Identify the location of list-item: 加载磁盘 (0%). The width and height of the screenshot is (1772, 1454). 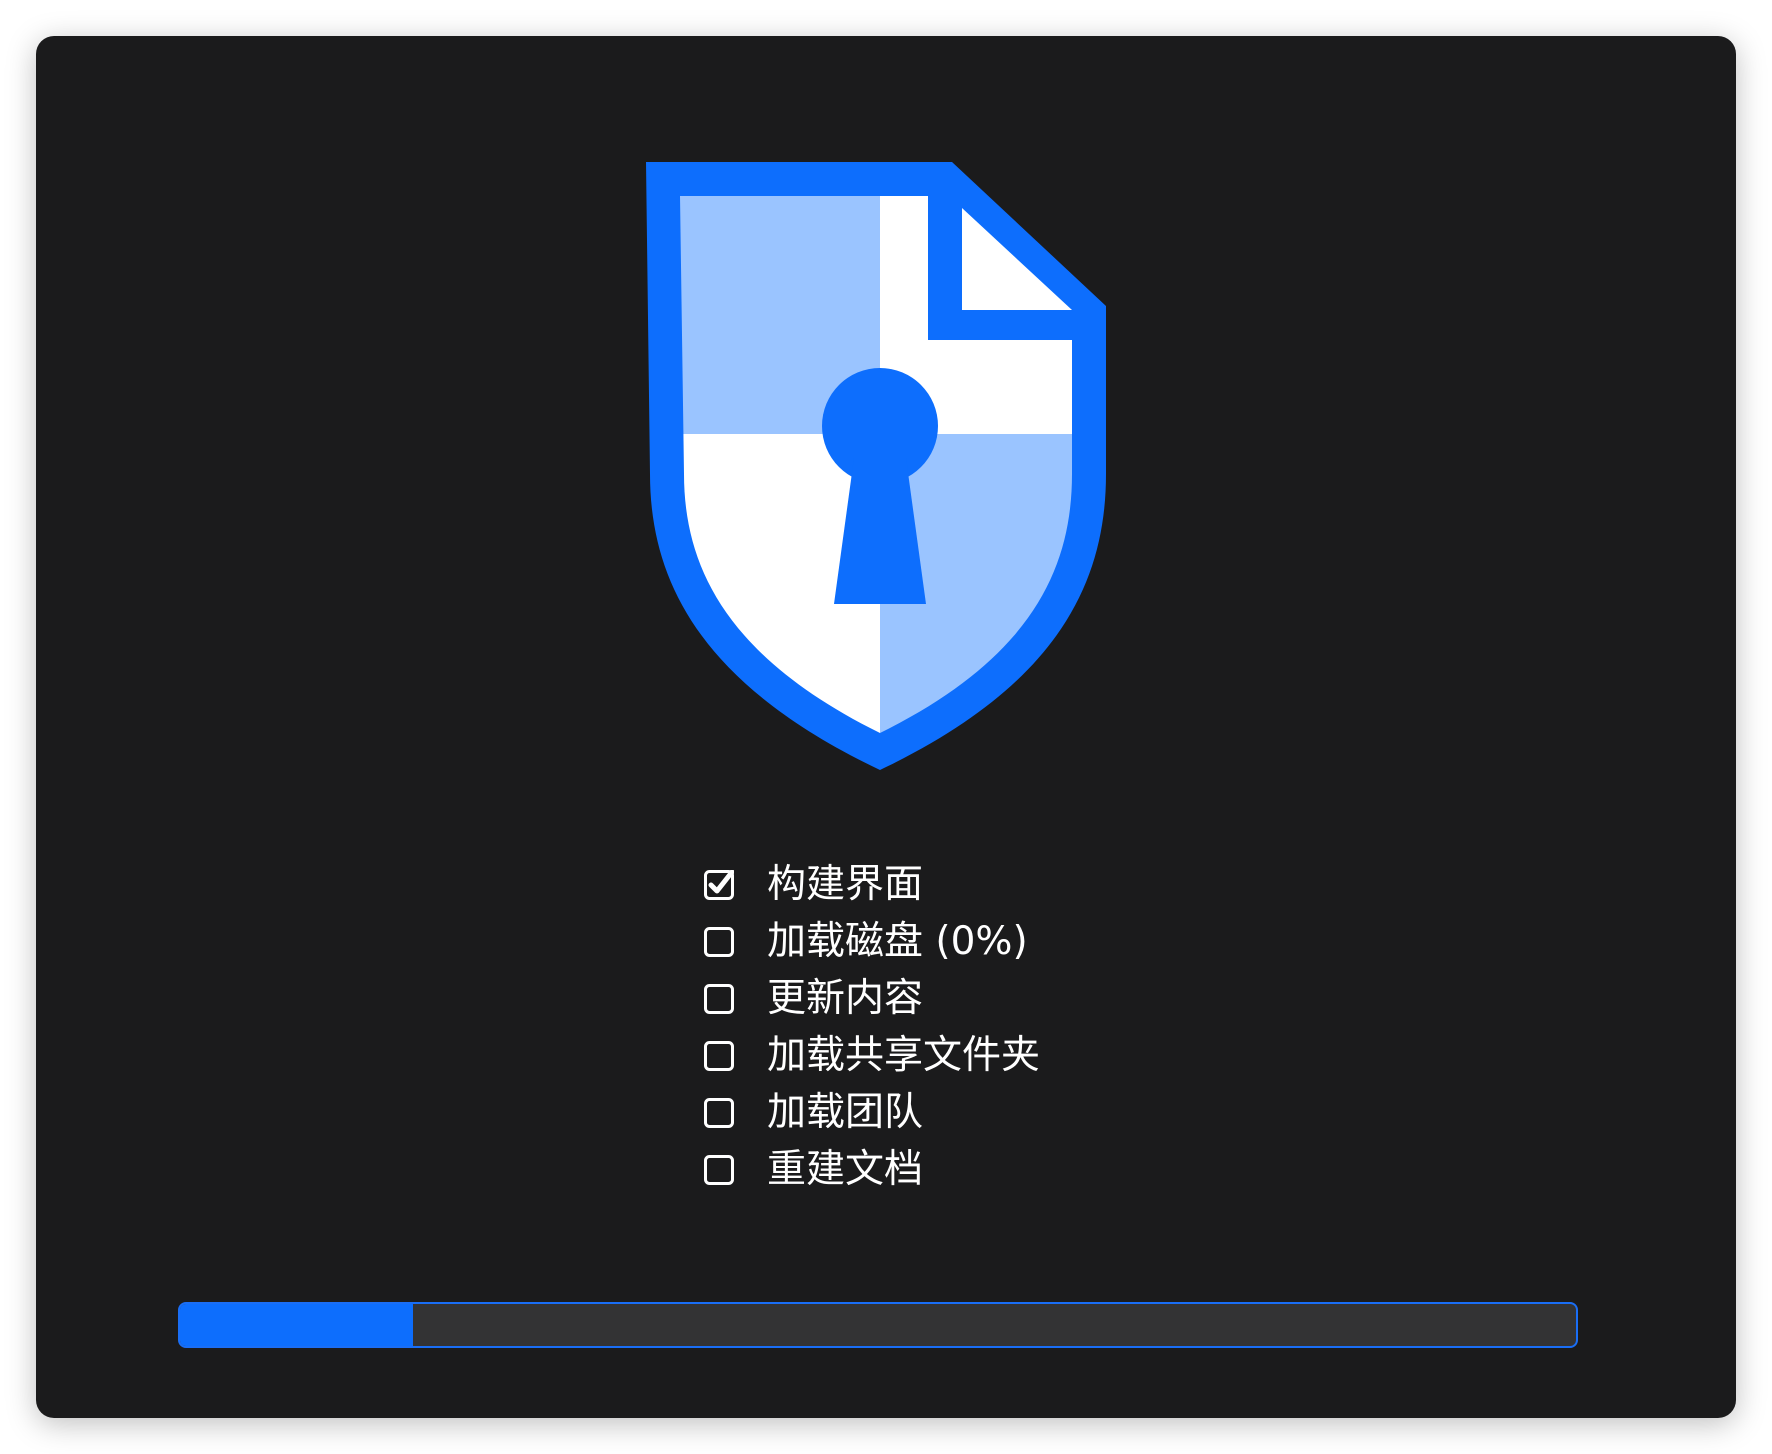
(872, 941).